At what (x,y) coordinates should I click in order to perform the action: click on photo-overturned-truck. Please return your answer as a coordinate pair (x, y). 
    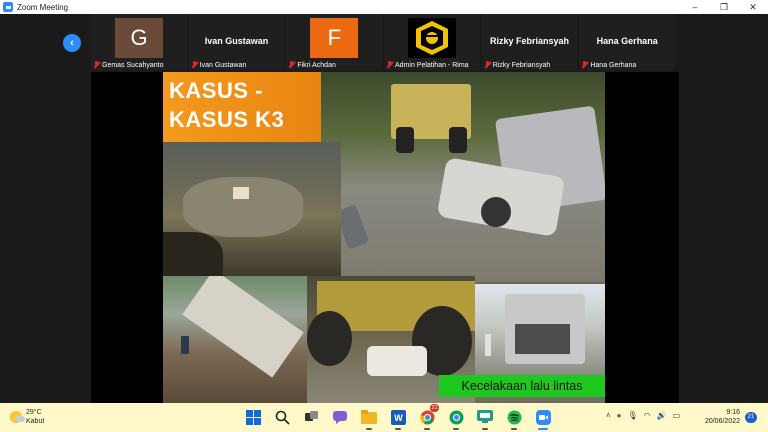
    Looking at the image, I should click on (235, 339).